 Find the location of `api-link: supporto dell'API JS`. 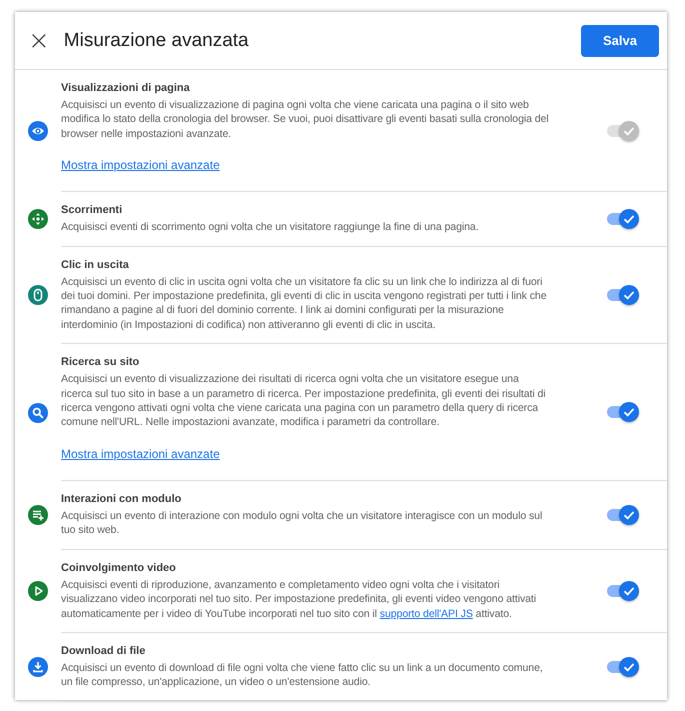

api-link: supporto dell'API JS is located at coordinates (426, 614).